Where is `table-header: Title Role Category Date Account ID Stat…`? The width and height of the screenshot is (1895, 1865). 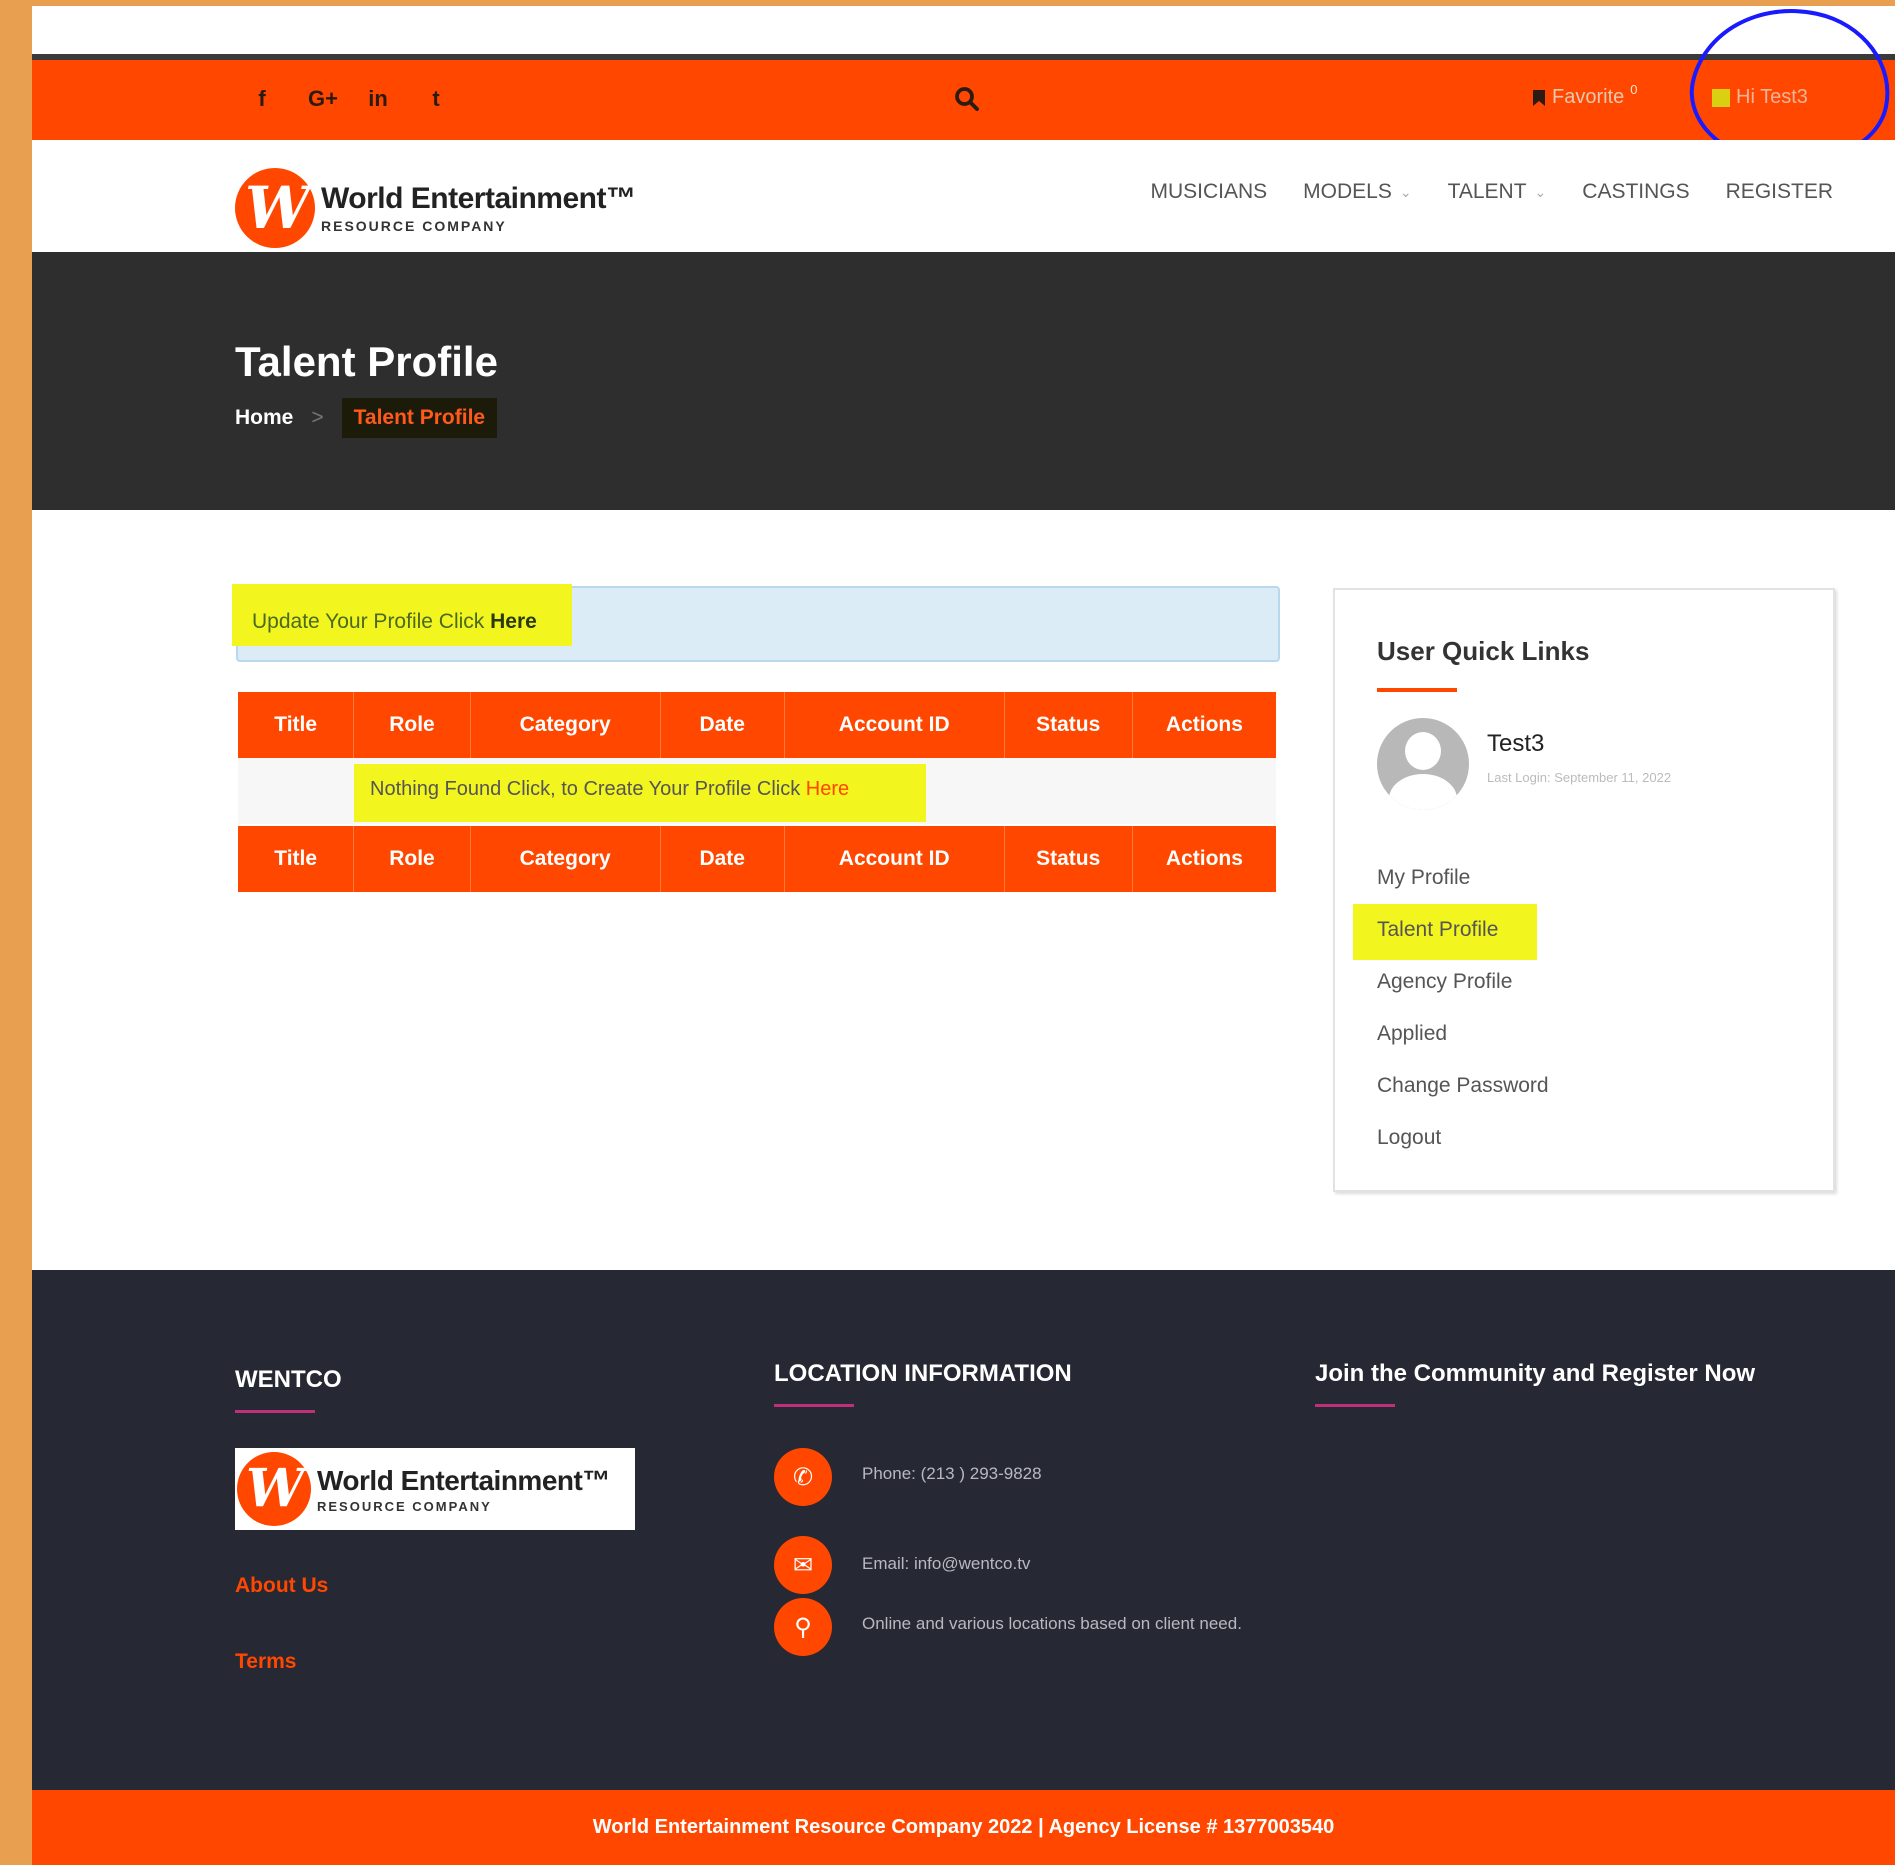
table-header: Title Role Category Date Account ID Stat… is located at coordinates (757, 725).